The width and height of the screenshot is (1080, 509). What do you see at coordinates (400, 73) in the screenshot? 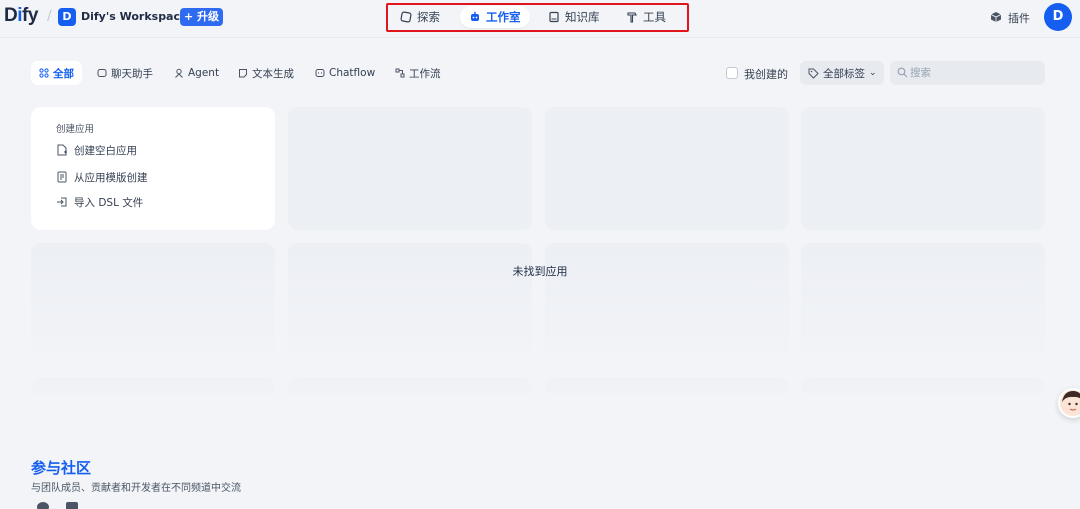
I see `workflow-icon` at bounding box center [400, 73].